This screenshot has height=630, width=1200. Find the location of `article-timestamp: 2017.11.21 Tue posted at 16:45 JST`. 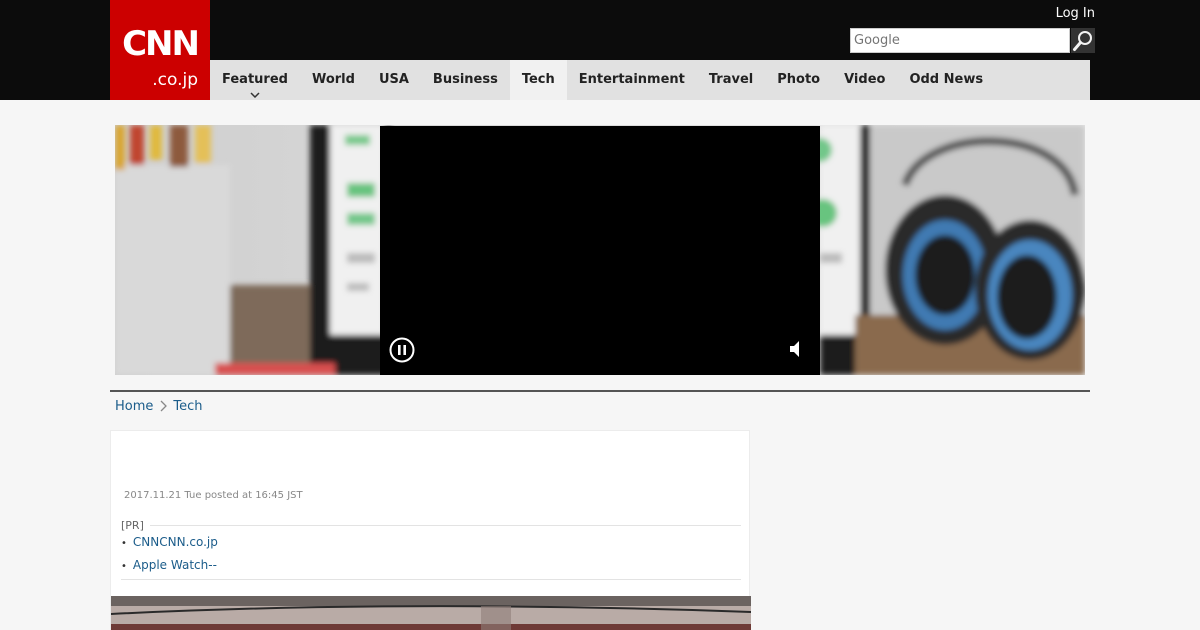

article-timestamp: 2017.11.21 Tue posted at 16:45 JST is located at coordinates (213, 495).